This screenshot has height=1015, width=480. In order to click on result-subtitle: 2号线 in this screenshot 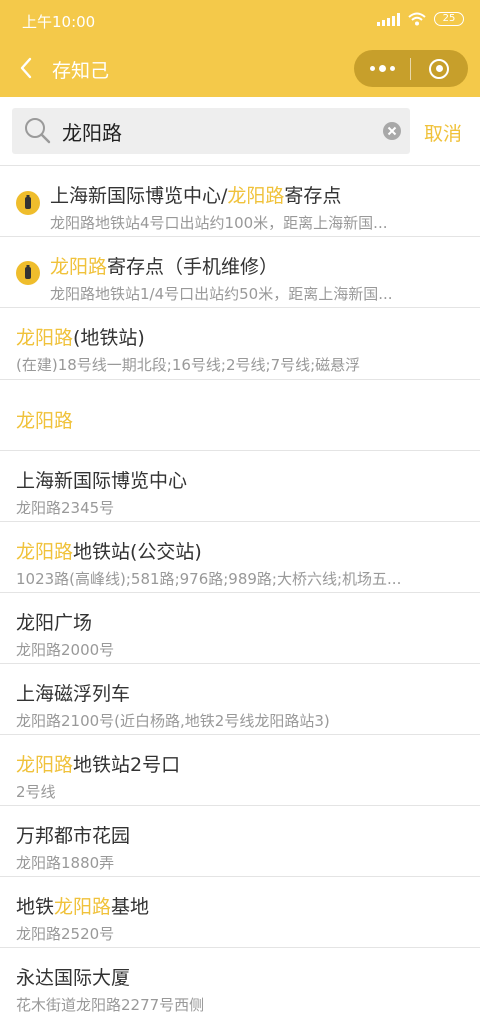, I will do `click(36, 792)`.